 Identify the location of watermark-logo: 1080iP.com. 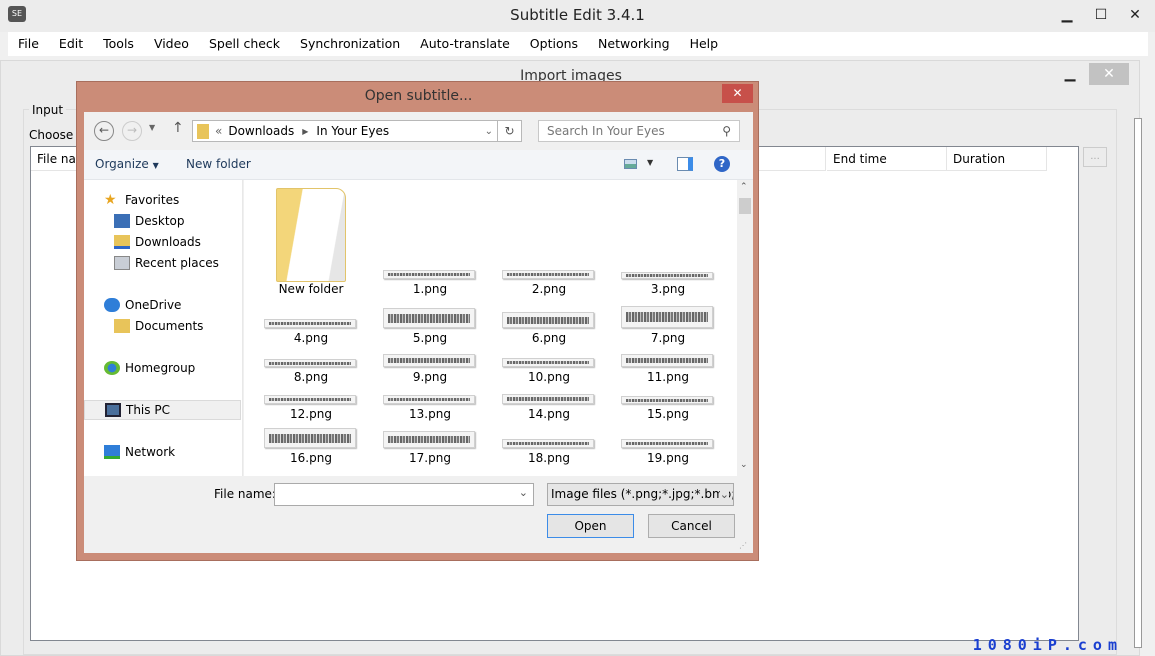
(1047, 645).